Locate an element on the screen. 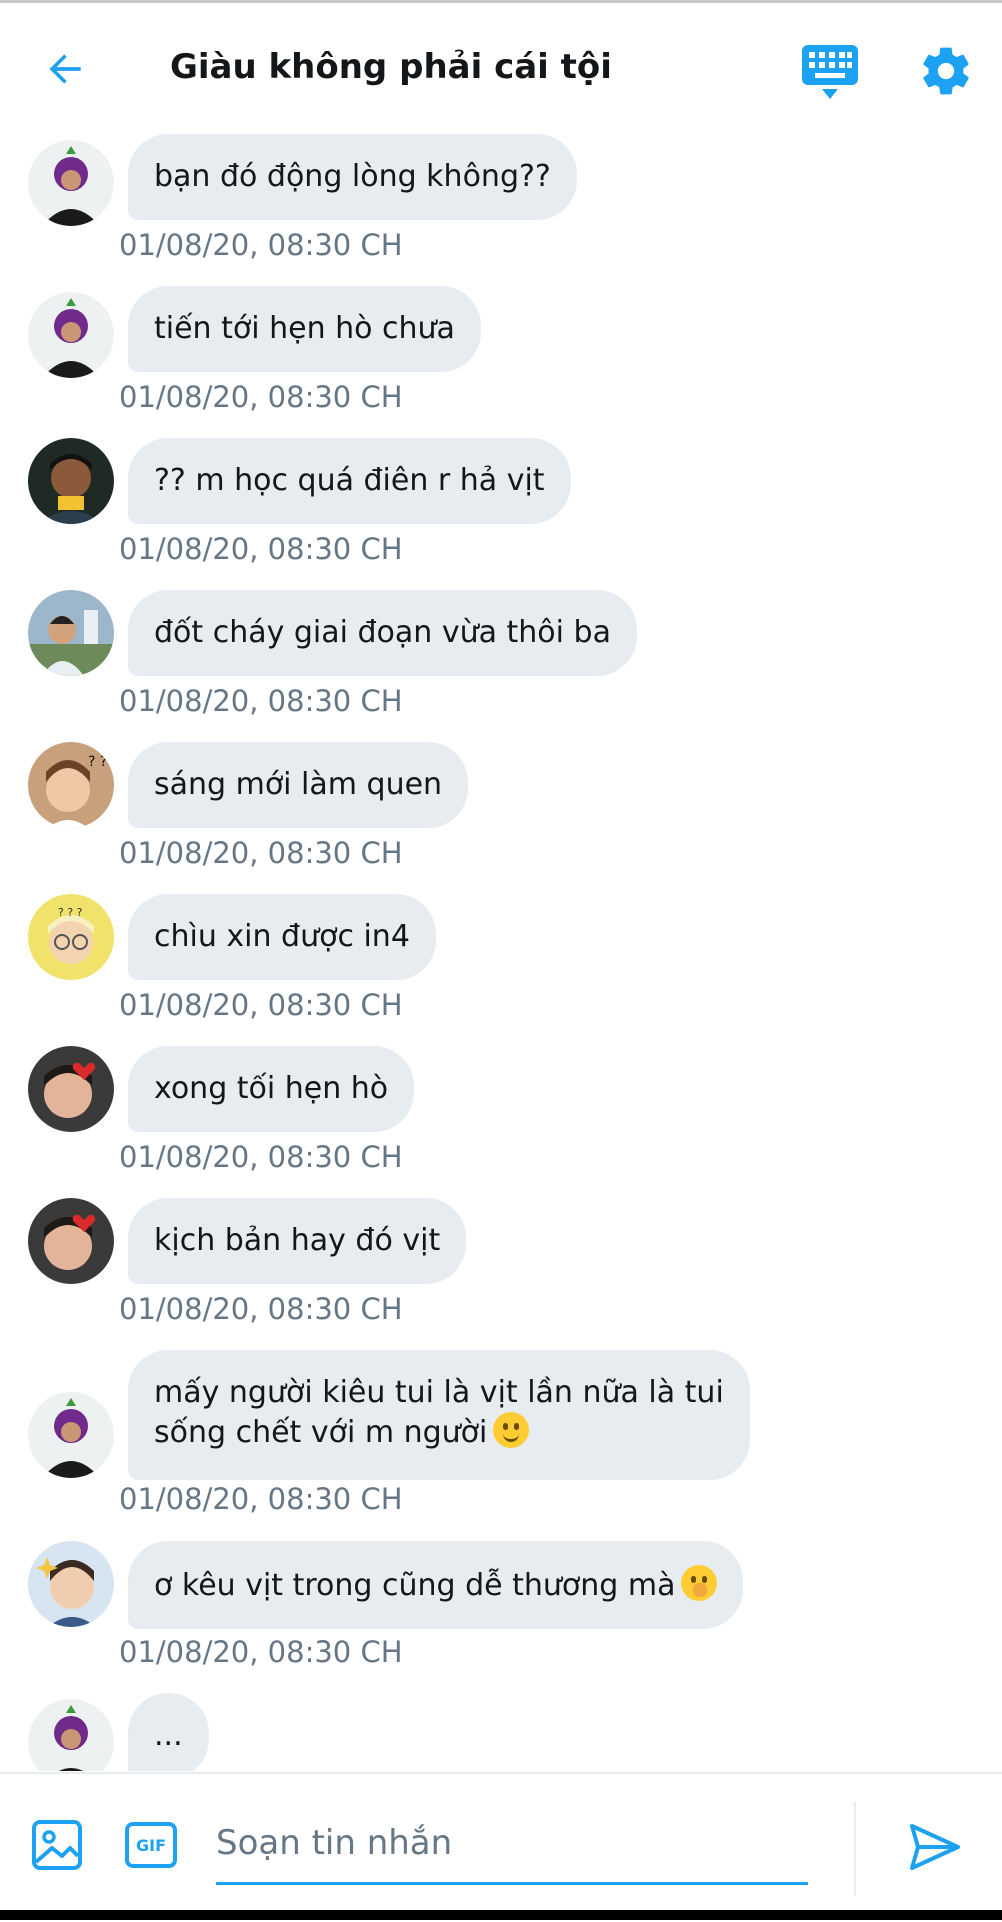  message-bubble: bạn đó động lòng không?? is located at coordinates (352, 177).